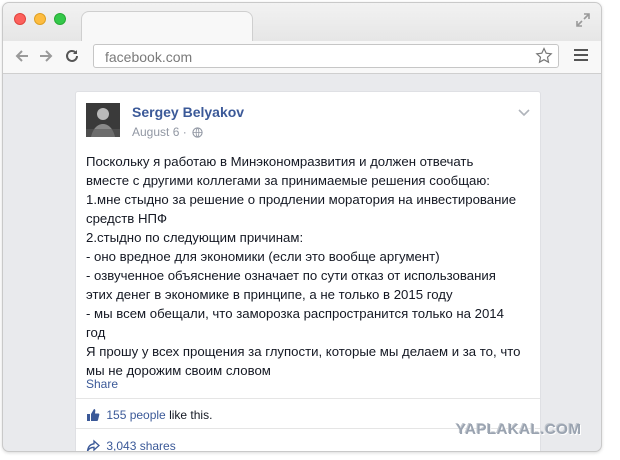 The height and width of the screenshot is (460, 620). What do you see at coordinates (20, 19) in the screenshot?
I see `close-window-button` at bounding box center [20, 19].